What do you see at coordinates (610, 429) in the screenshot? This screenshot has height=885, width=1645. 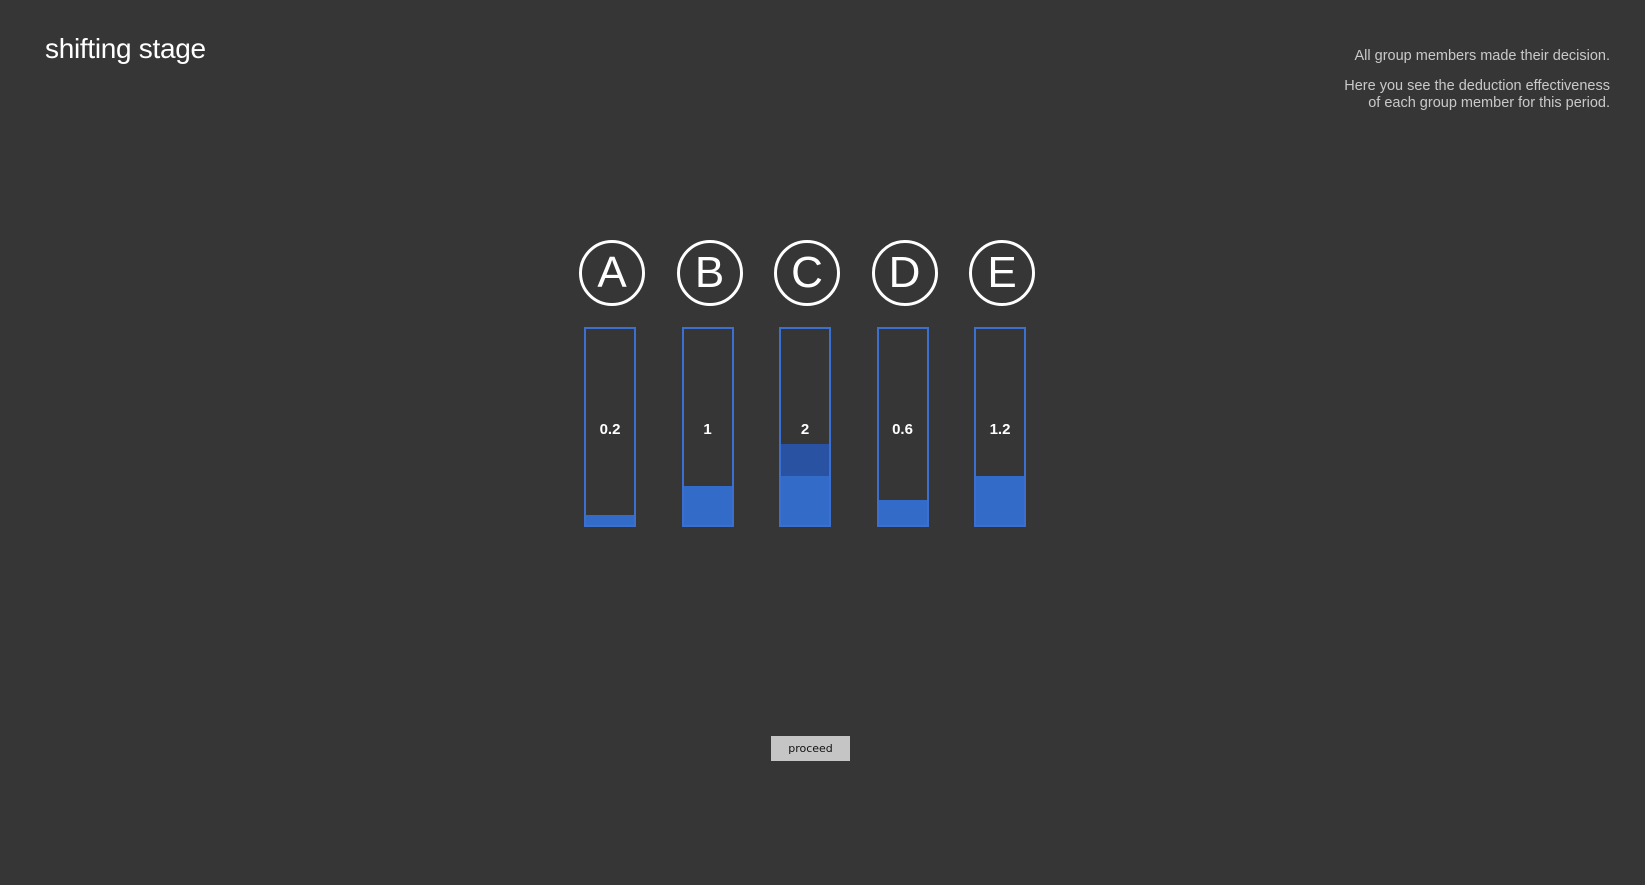 I see `effectiveness-value: 0.2` at bounding box center [610, 429].